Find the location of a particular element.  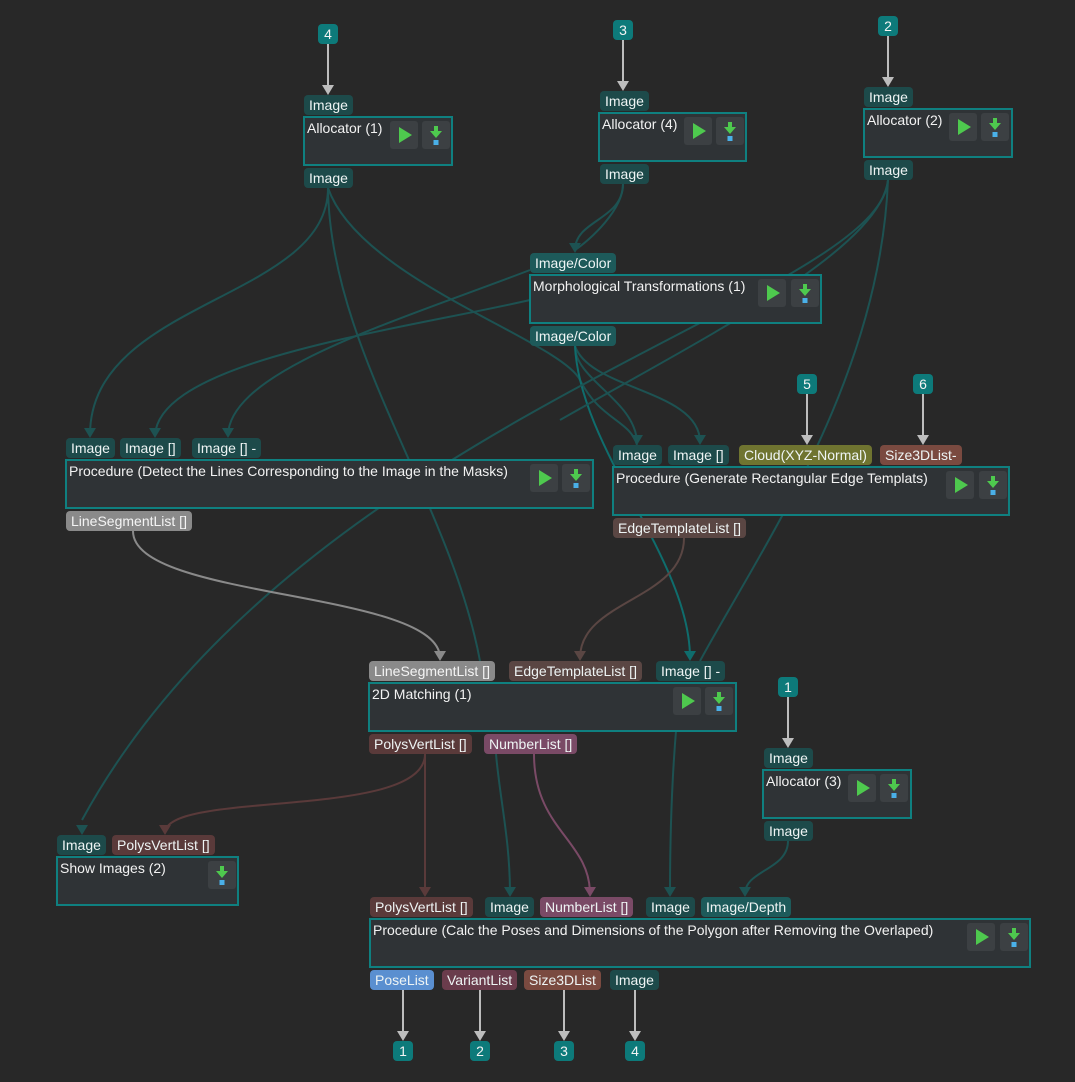

input-badge-3: 3 is located at coordinates (623, 30).